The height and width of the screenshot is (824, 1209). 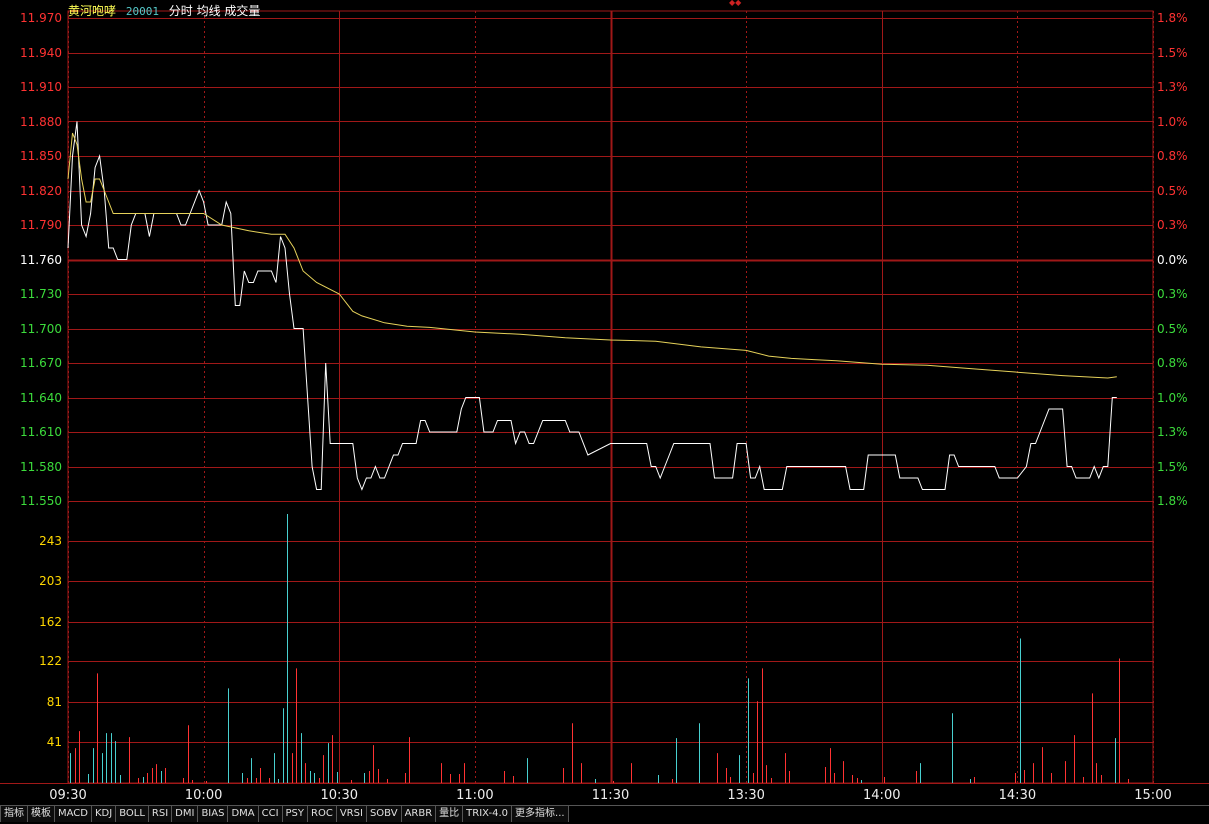 What do you see at coordinates (882, 795) in the screenshot?
I see `time-tick-label: 14:00` at bounding box center [882, 795].